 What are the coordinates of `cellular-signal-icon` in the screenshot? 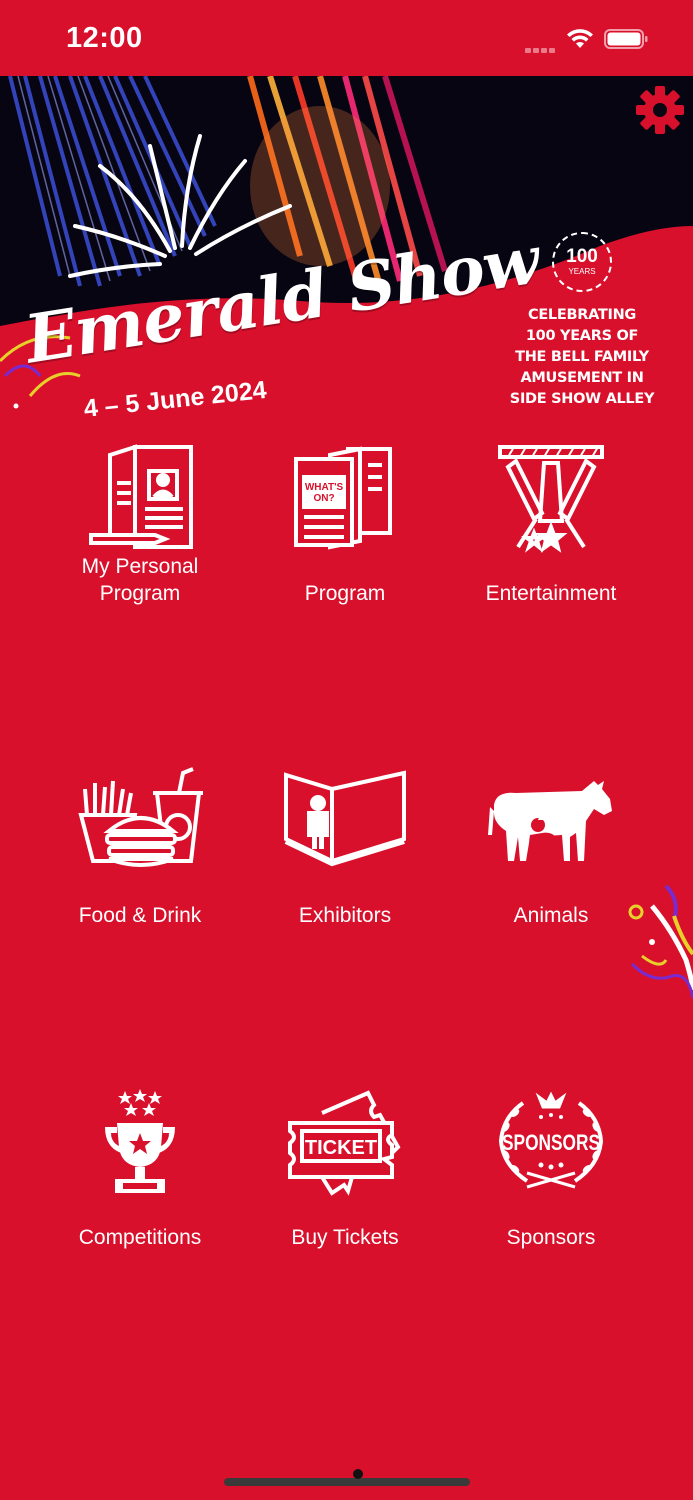 It's located at (541, 49).